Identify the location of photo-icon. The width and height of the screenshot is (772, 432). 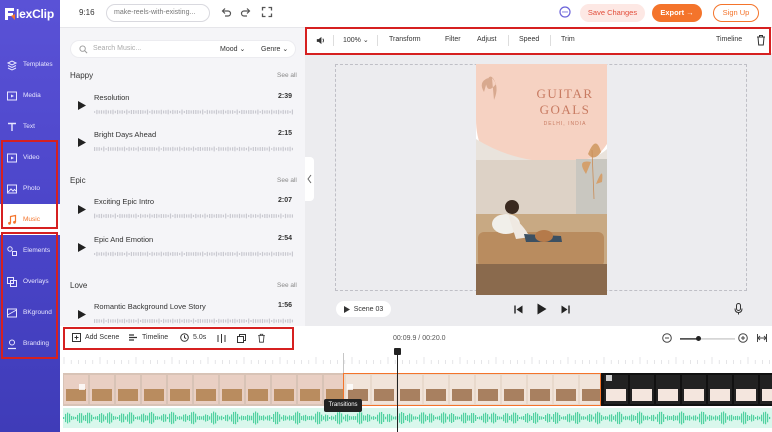
(12, 188).